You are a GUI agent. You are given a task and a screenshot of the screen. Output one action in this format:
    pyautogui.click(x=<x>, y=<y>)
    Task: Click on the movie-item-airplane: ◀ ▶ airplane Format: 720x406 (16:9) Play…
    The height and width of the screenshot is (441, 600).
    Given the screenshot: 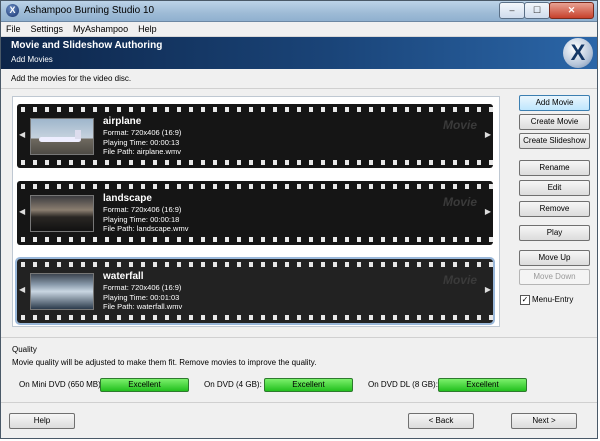 What is the action you would take?
    pyautogui.click(x=255, y=136)
    